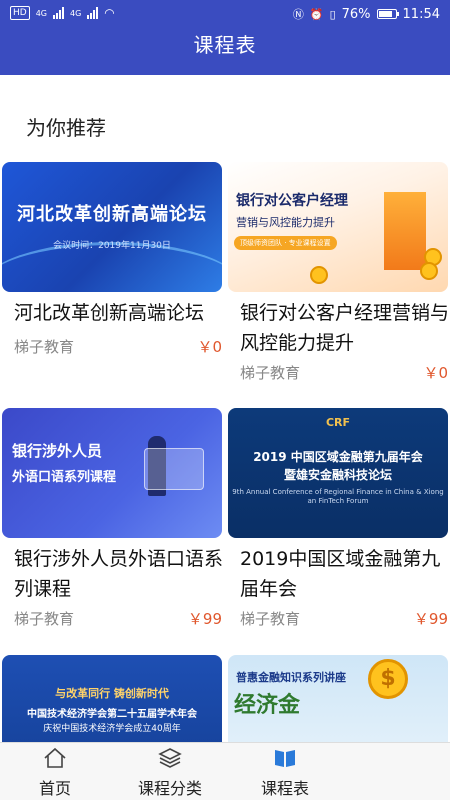 The height and width of the screenshot is (800, 450). I want to click on alarm-icon: ⏰, so click(316, 14).